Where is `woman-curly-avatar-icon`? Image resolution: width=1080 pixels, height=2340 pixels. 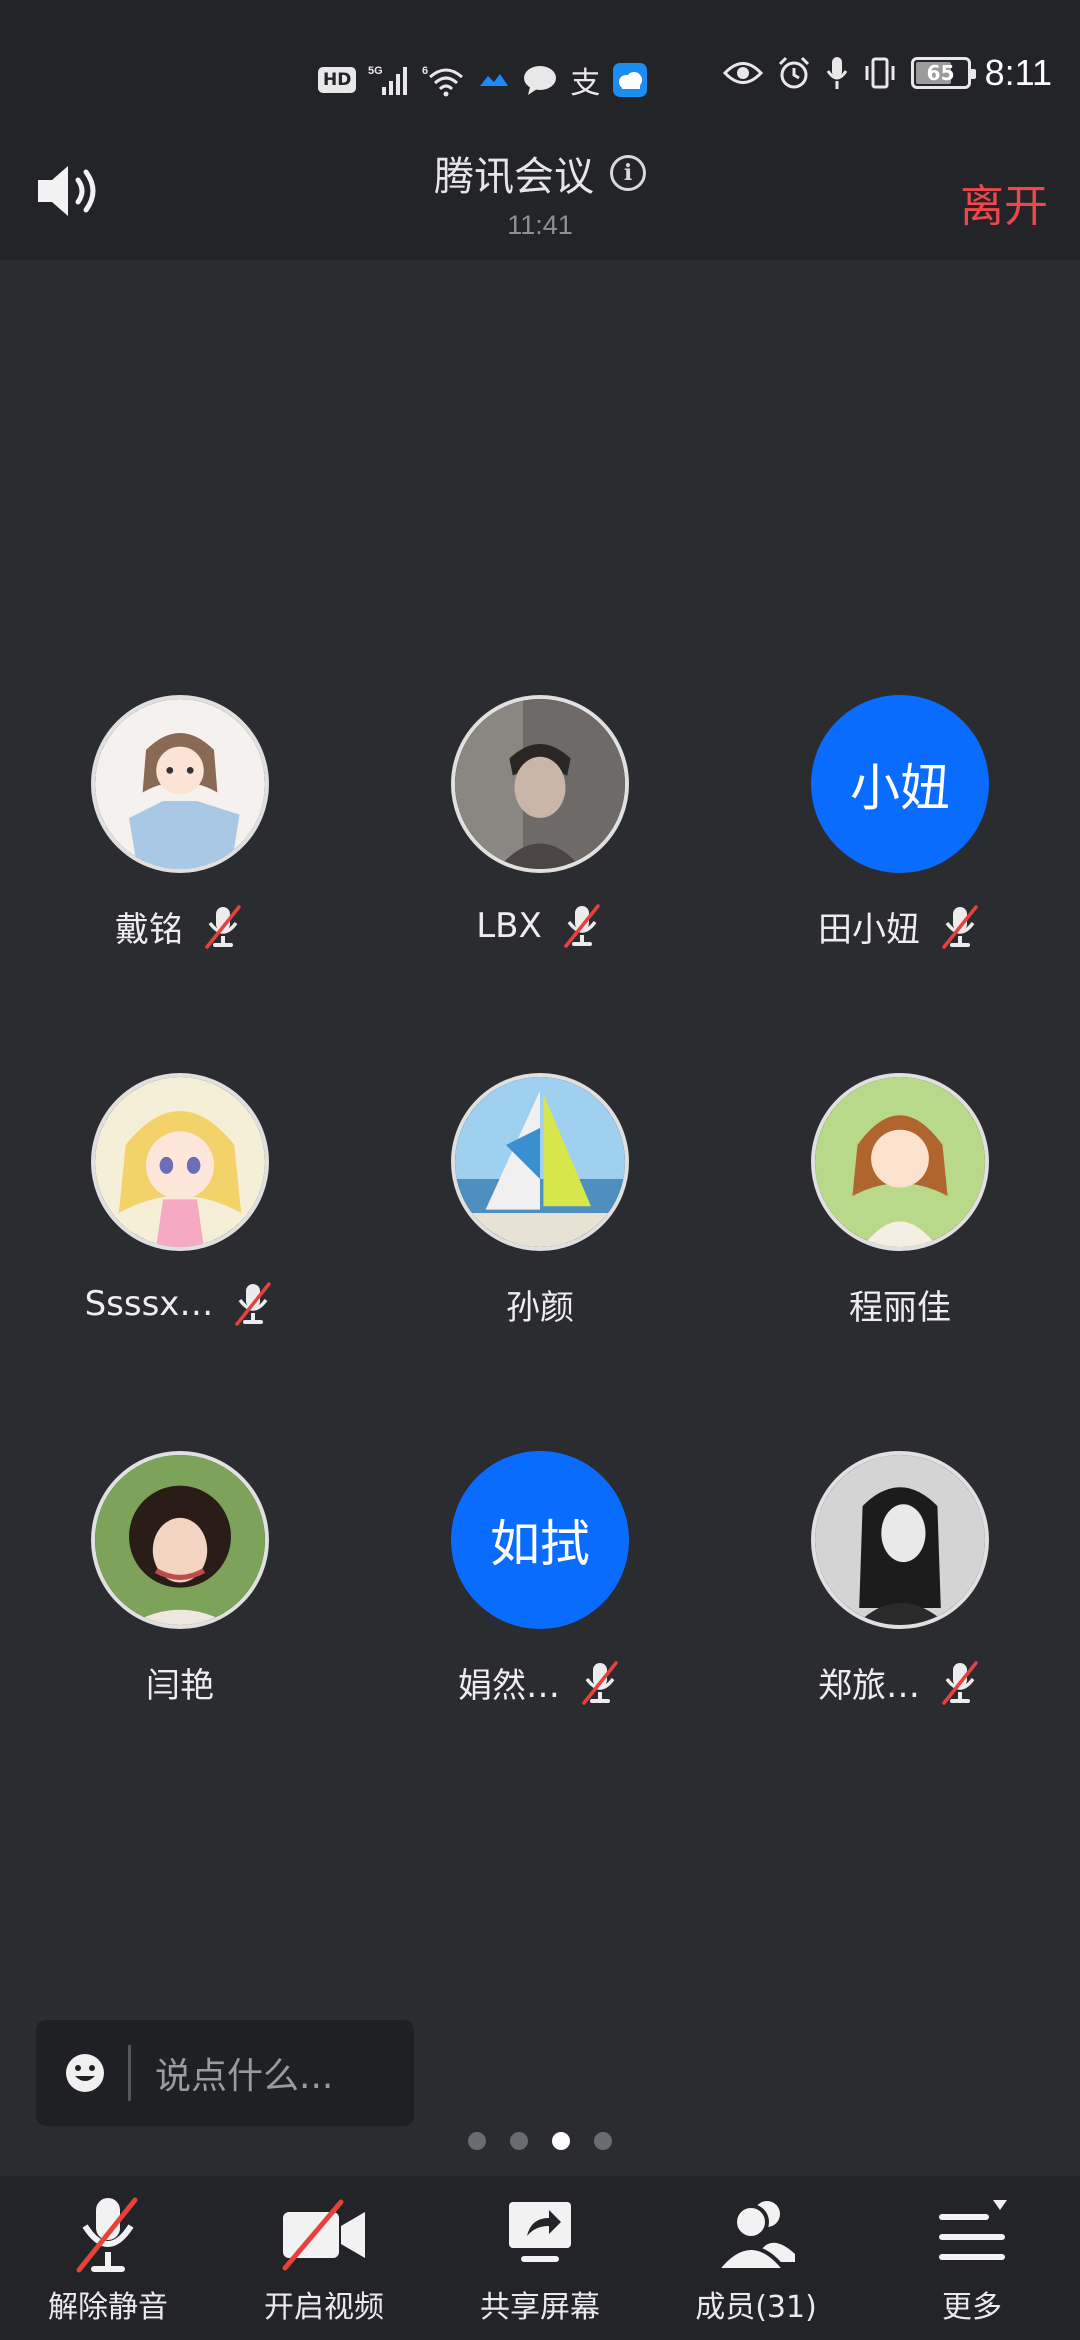 woman-curly-avatar-icon is located at coordinates (180, 1540).